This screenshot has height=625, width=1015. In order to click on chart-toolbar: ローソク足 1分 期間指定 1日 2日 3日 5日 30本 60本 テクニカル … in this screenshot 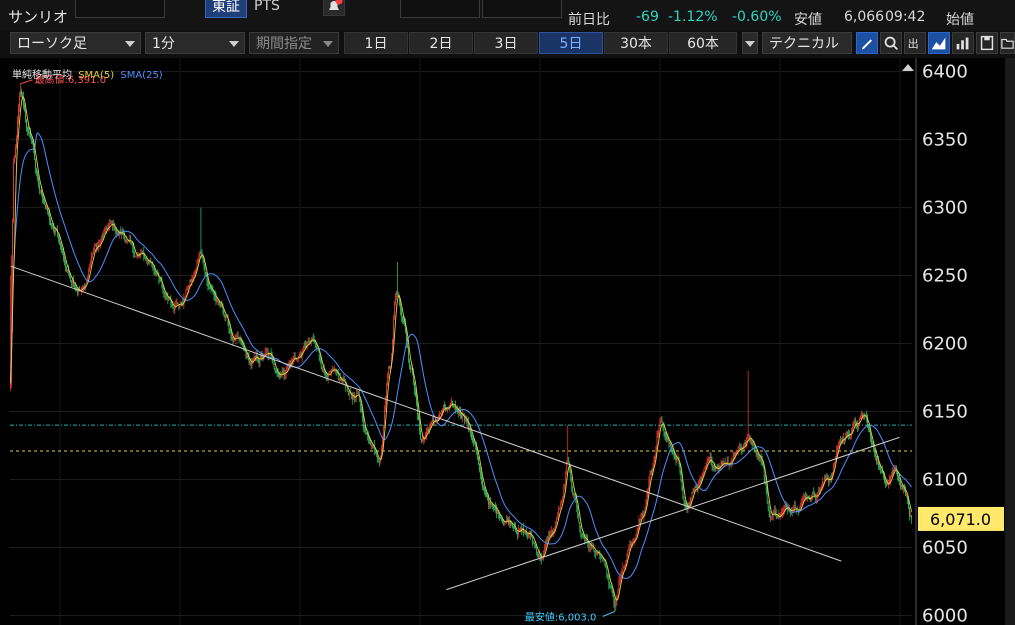, I will do `click(507, 44)`.